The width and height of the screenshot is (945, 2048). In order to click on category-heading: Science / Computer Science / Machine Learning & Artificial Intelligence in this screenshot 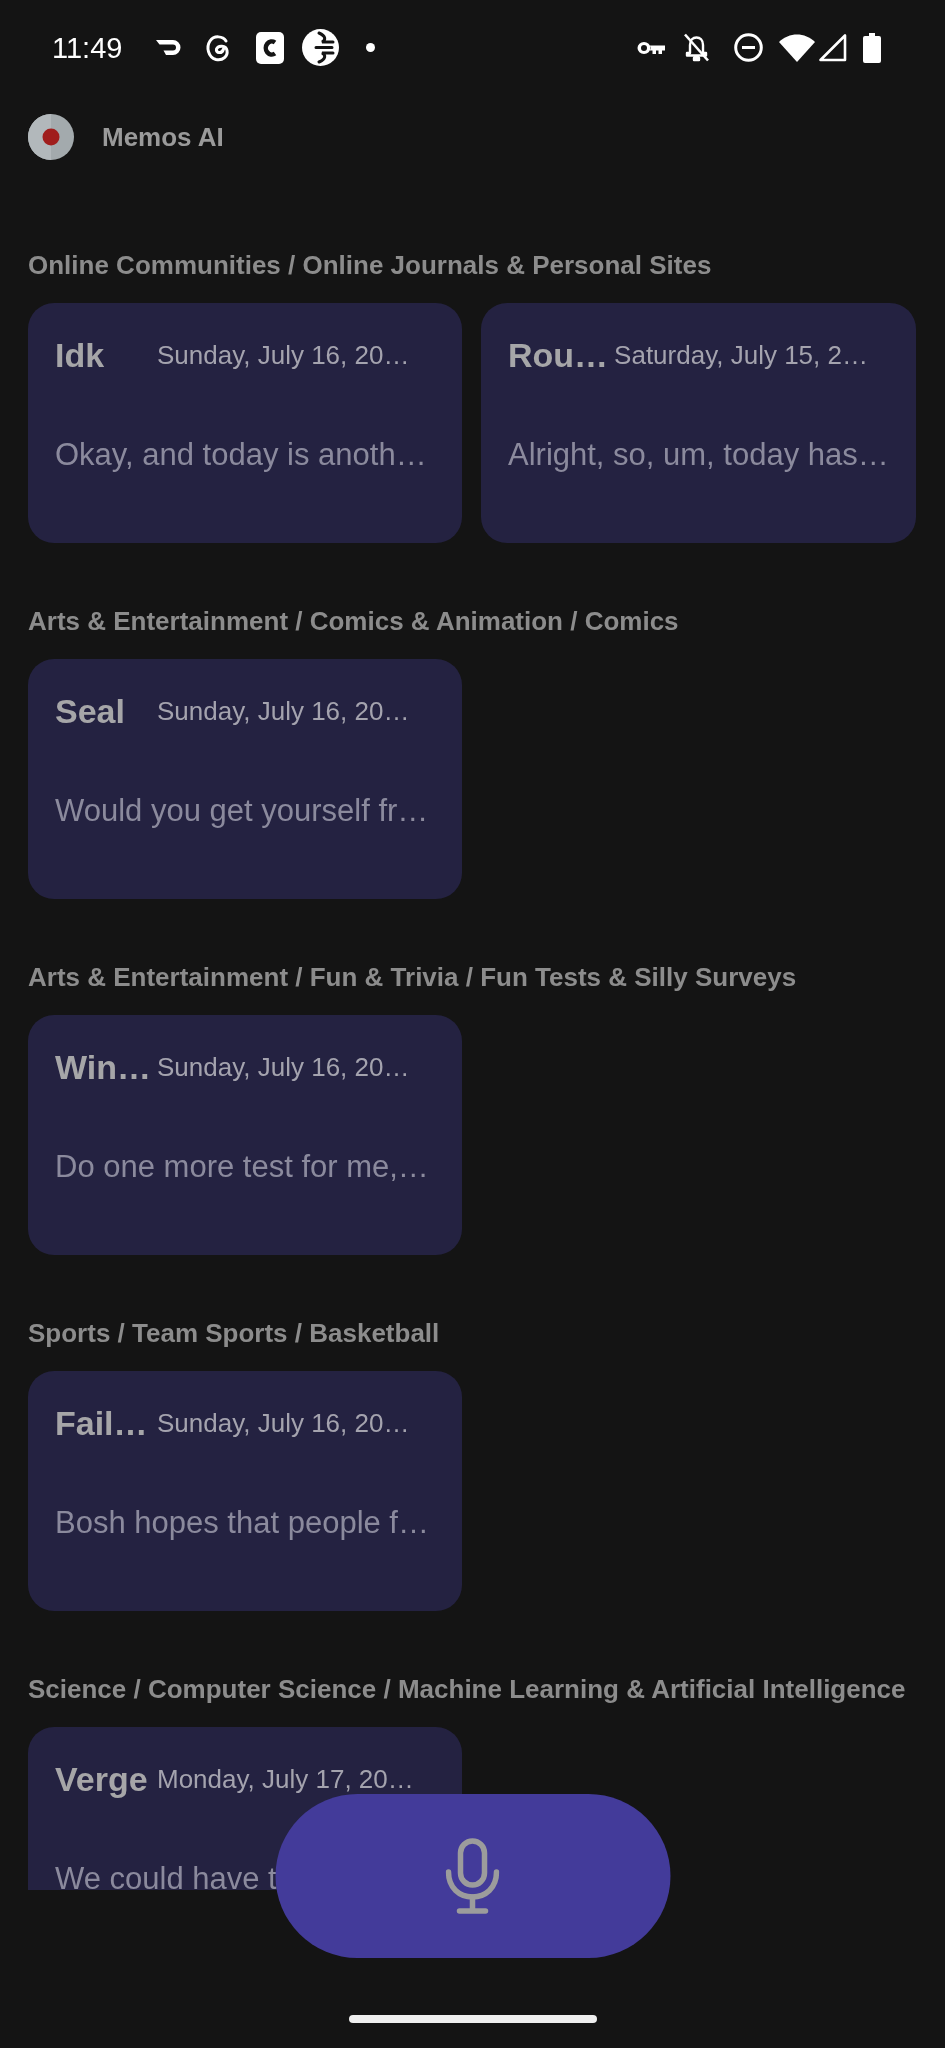, I will do `click(467, 1689)`.